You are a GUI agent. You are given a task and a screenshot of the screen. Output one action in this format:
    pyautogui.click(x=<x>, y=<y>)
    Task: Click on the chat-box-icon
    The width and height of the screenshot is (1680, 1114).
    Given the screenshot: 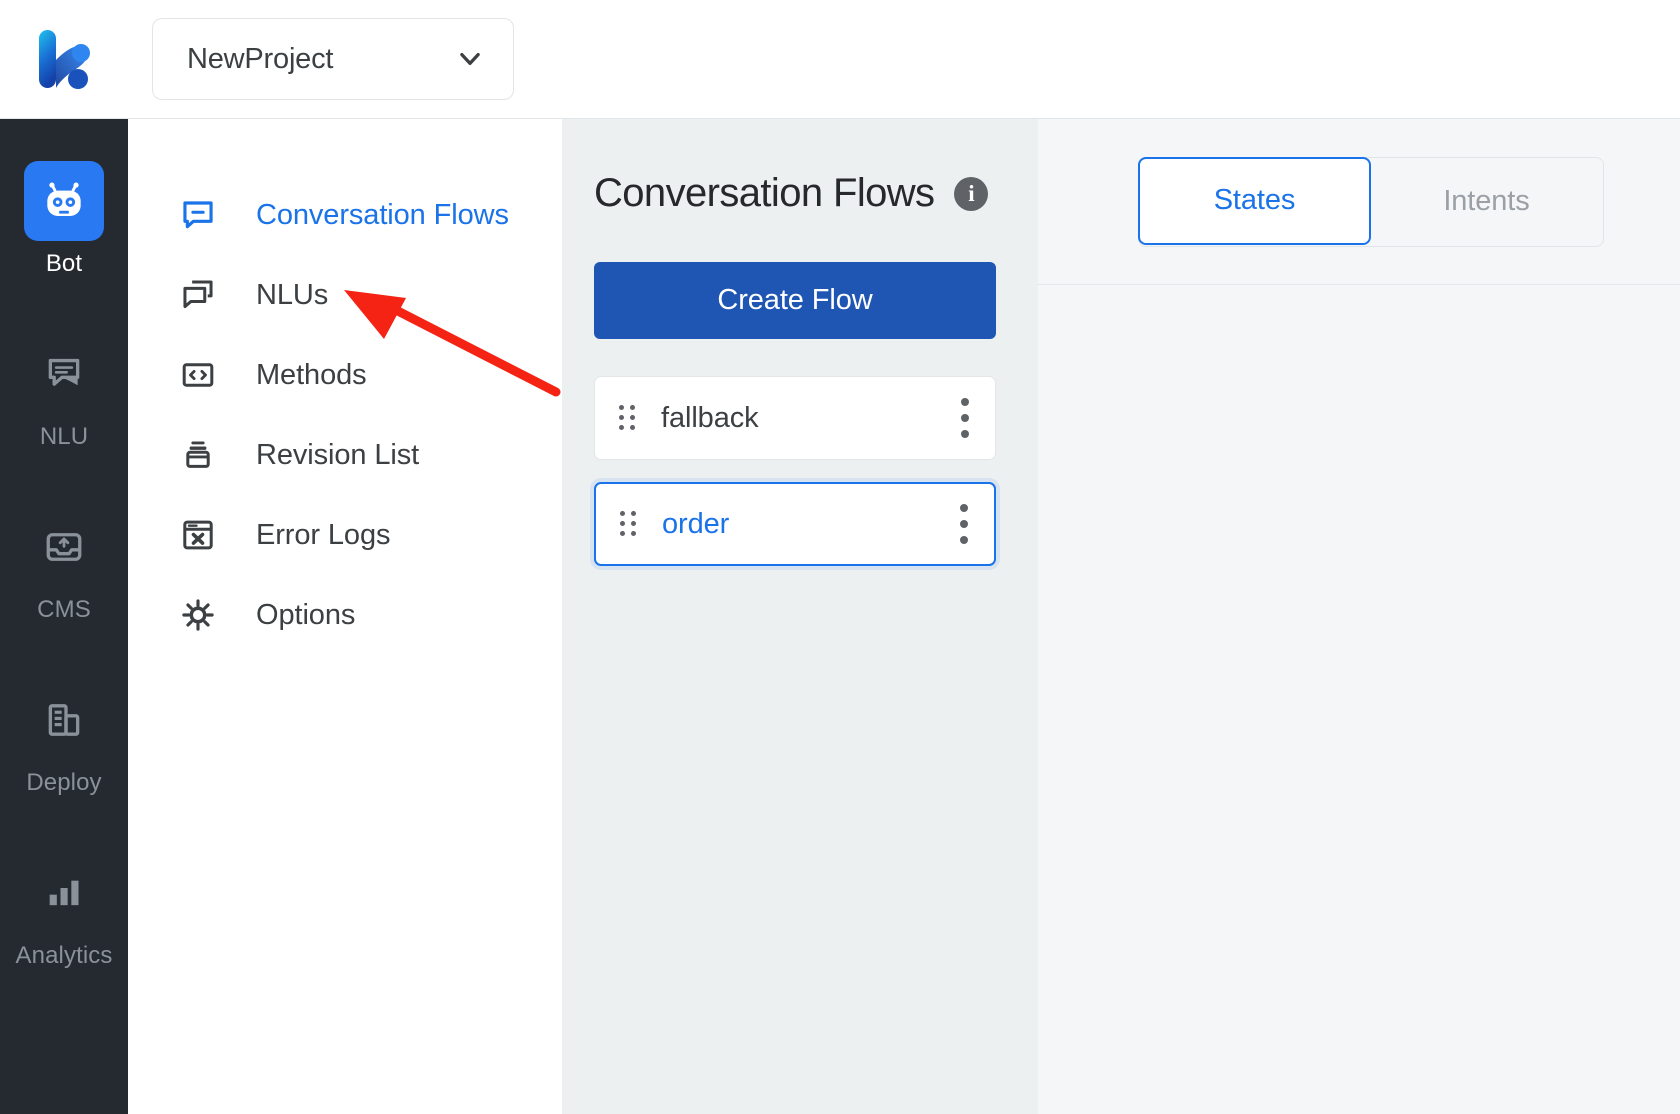 What is the action you would take?
    pyautogui.click(x=198, y=215)
    